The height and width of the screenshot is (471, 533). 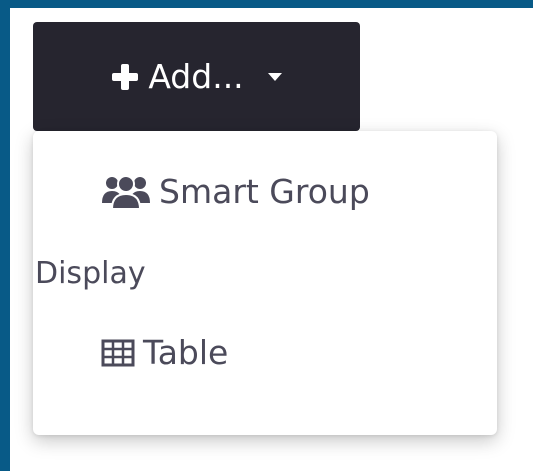 What do you see at coordinates (118, 352) in the screenshot?
I see `table-icon` at bounding box center [118, 352].